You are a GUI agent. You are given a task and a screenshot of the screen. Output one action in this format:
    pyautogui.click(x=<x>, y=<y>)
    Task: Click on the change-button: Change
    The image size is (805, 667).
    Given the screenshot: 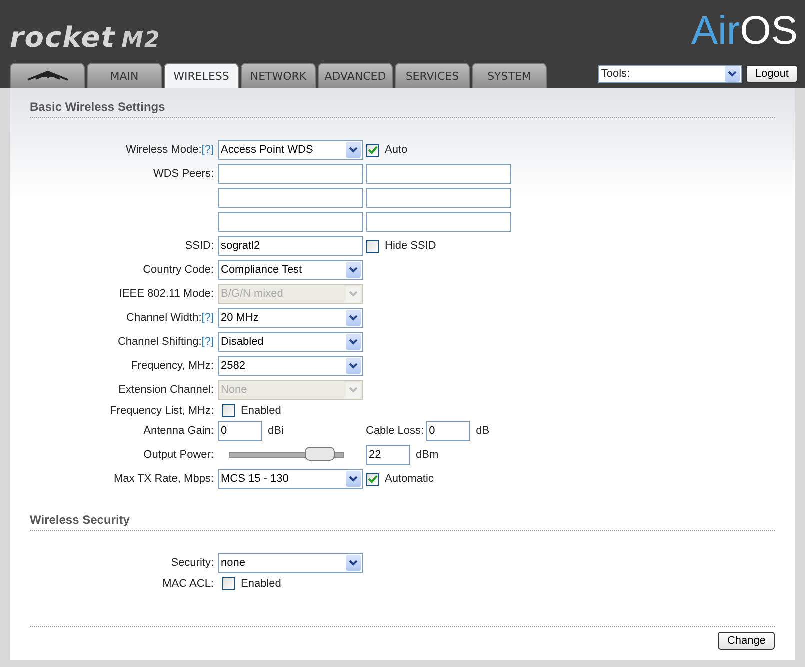 What is the action you would take?
    pyautogui.click(x=746, y=641)
    